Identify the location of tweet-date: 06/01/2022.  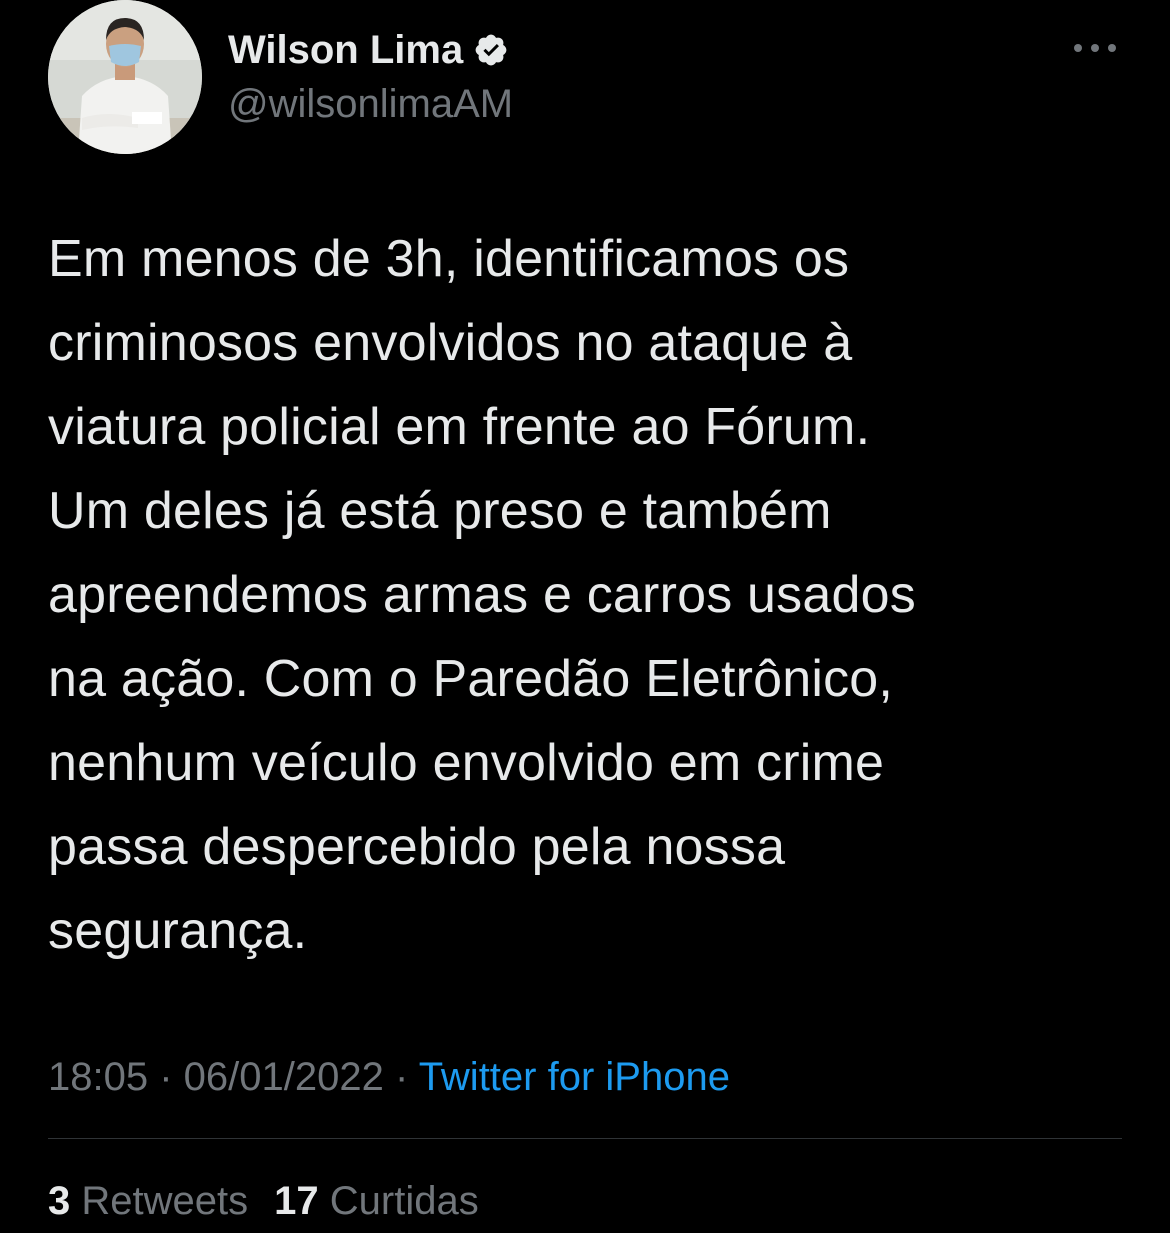
(284, 1077).